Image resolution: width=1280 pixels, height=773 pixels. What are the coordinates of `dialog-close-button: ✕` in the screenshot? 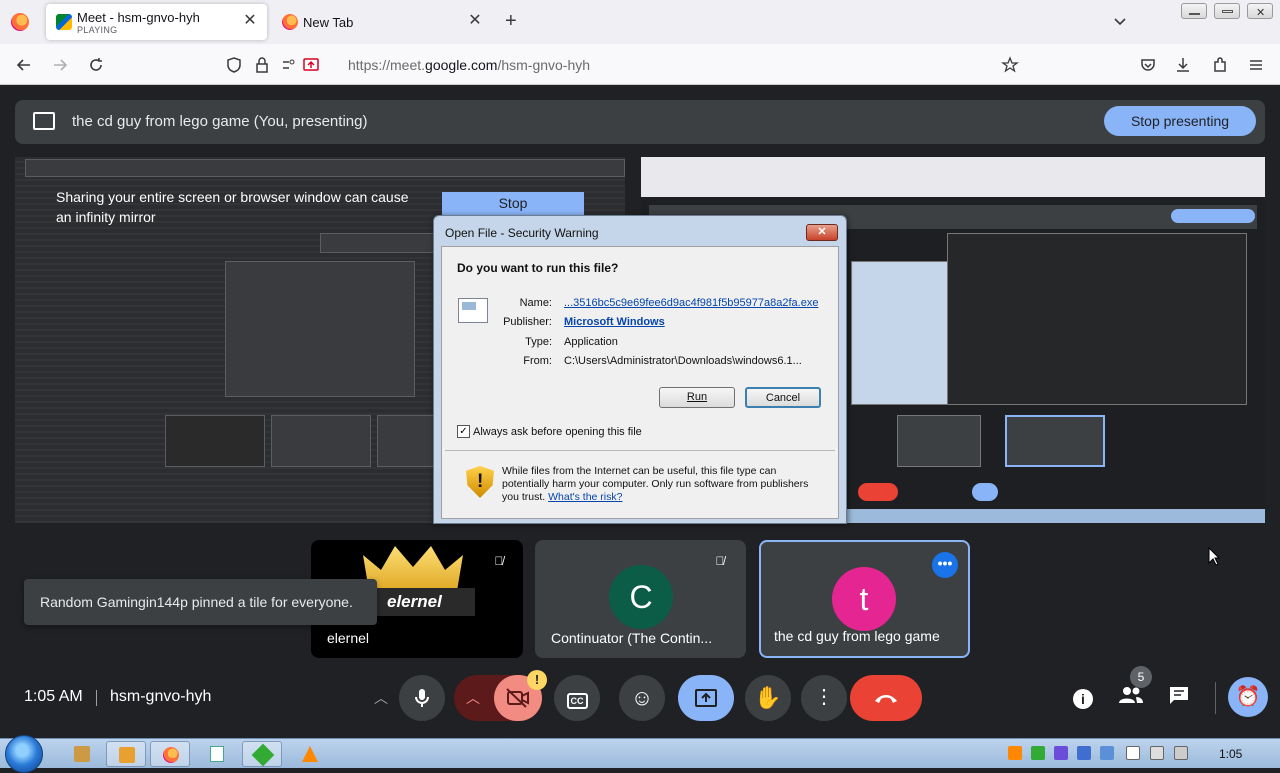 It's located at (822, 232).